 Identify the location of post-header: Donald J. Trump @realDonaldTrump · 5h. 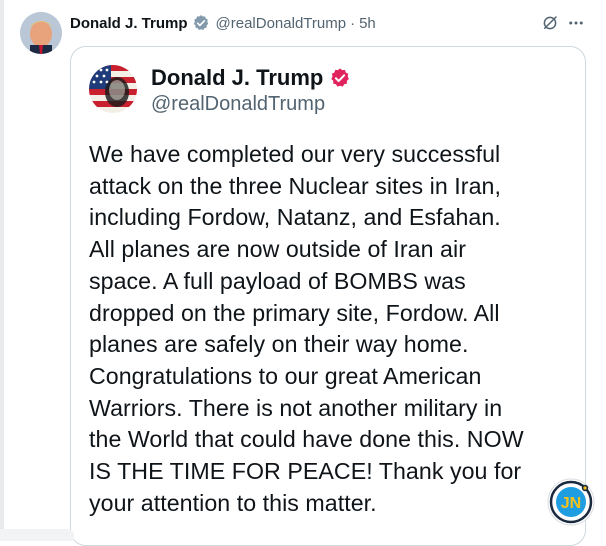
(223, 23).